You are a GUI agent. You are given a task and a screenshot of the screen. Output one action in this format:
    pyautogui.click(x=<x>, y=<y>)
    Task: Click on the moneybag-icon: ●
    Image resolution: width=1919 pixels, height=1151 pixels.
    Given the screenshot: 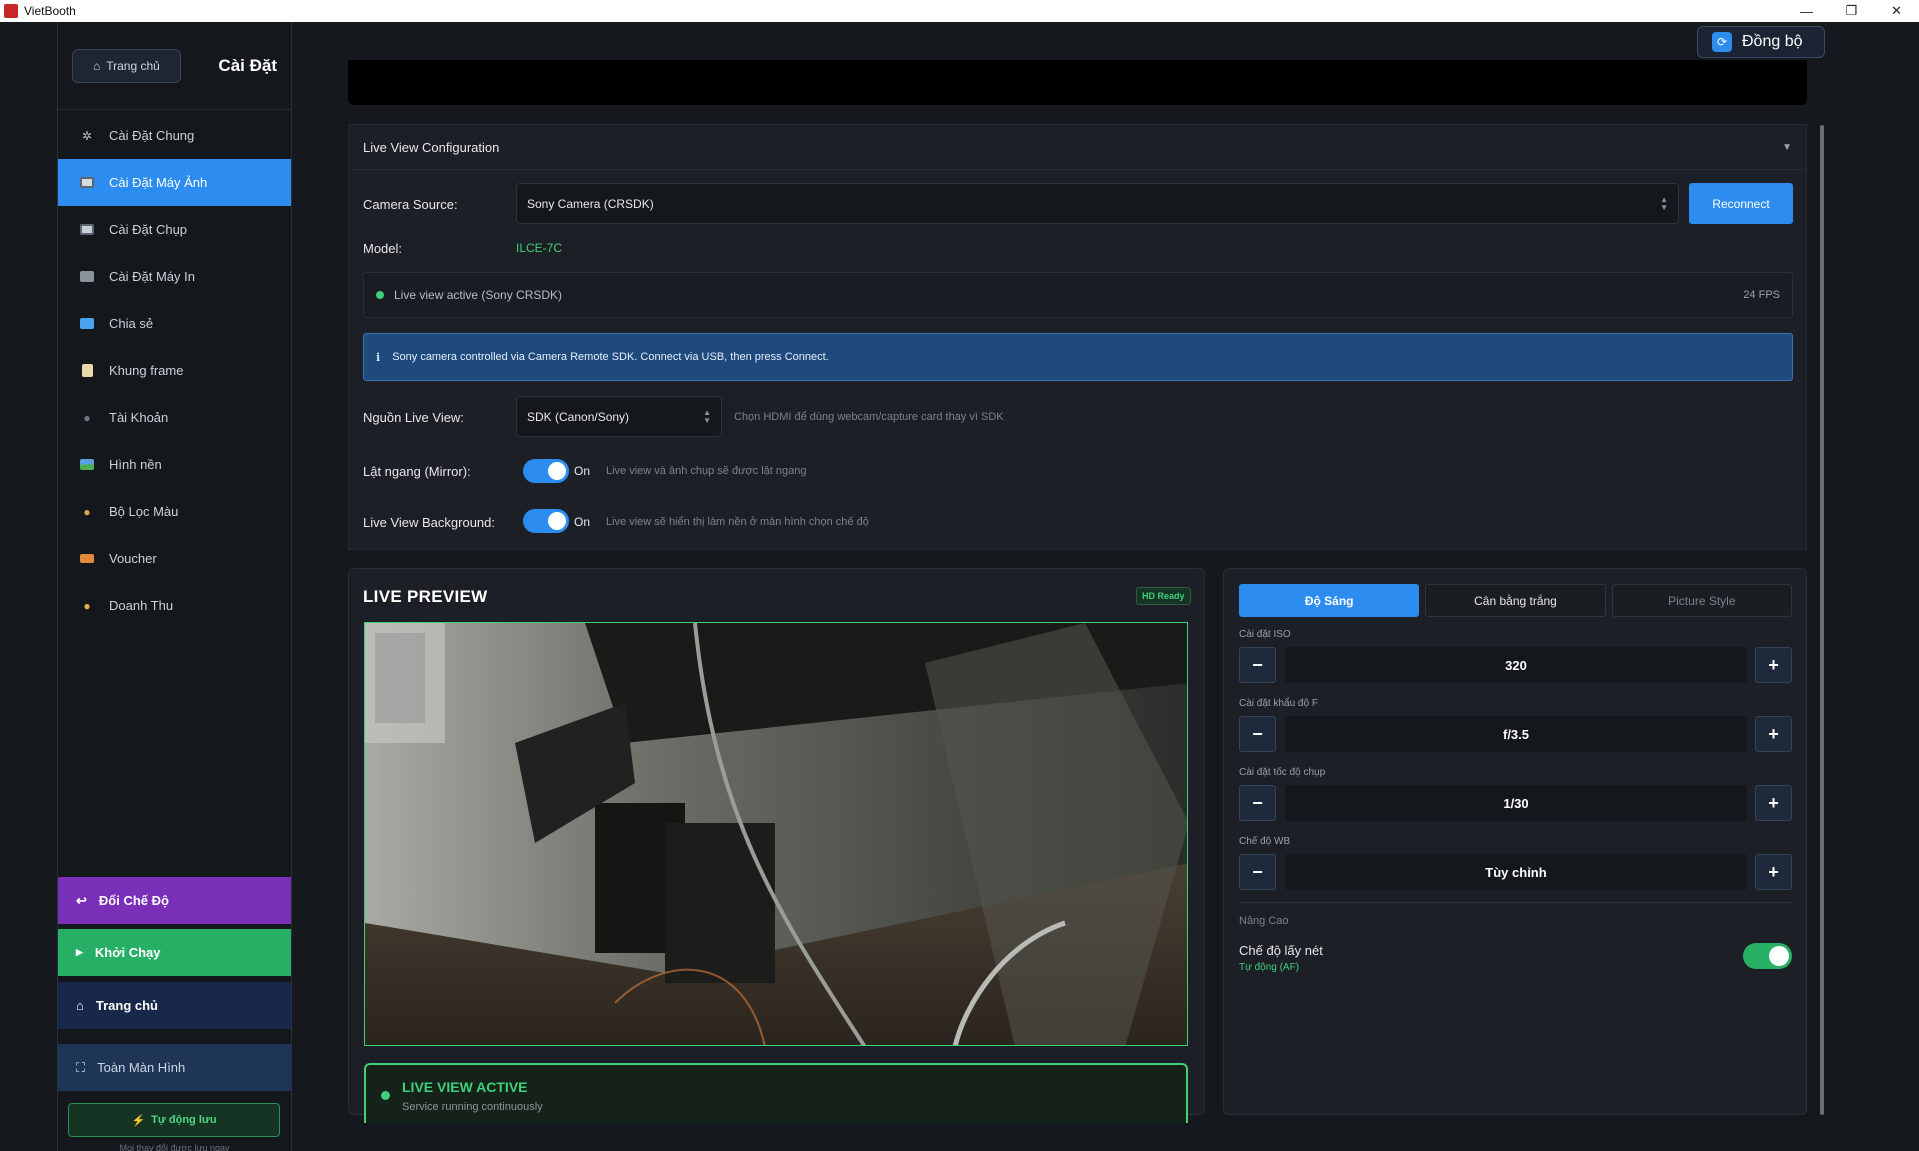 What is the action you would take?
    pyautogui.click(x=87, y=605)
    